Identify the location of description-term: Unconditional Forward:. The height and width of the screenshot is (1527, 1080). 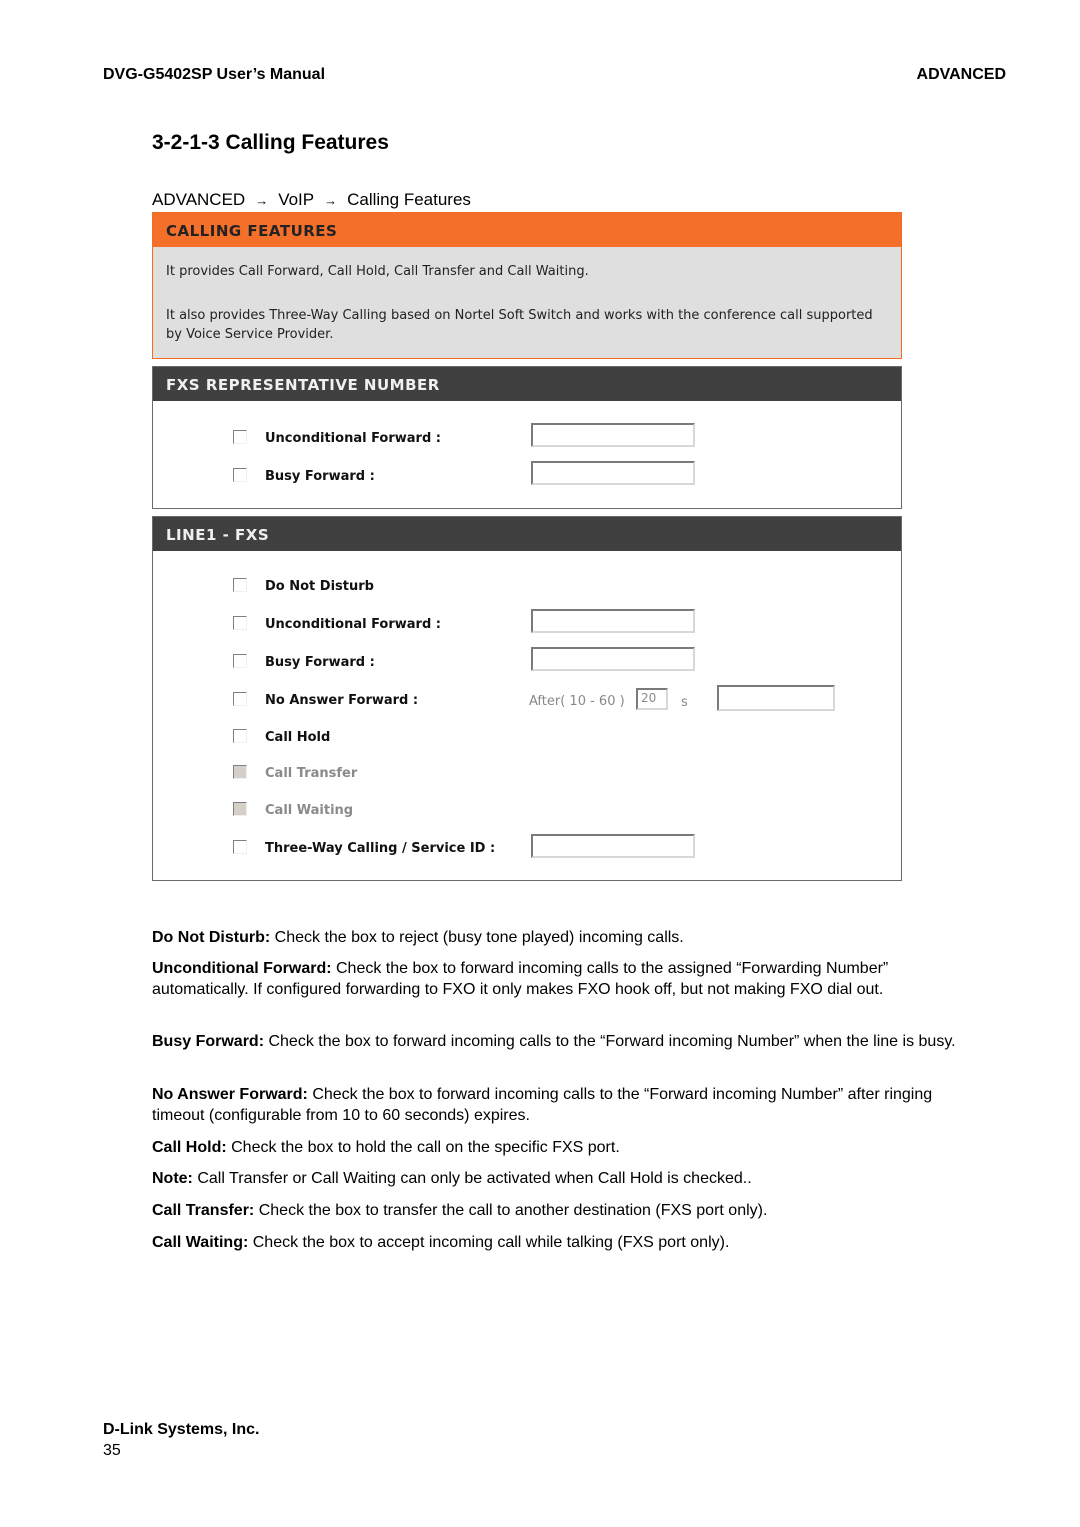
(242, 968).